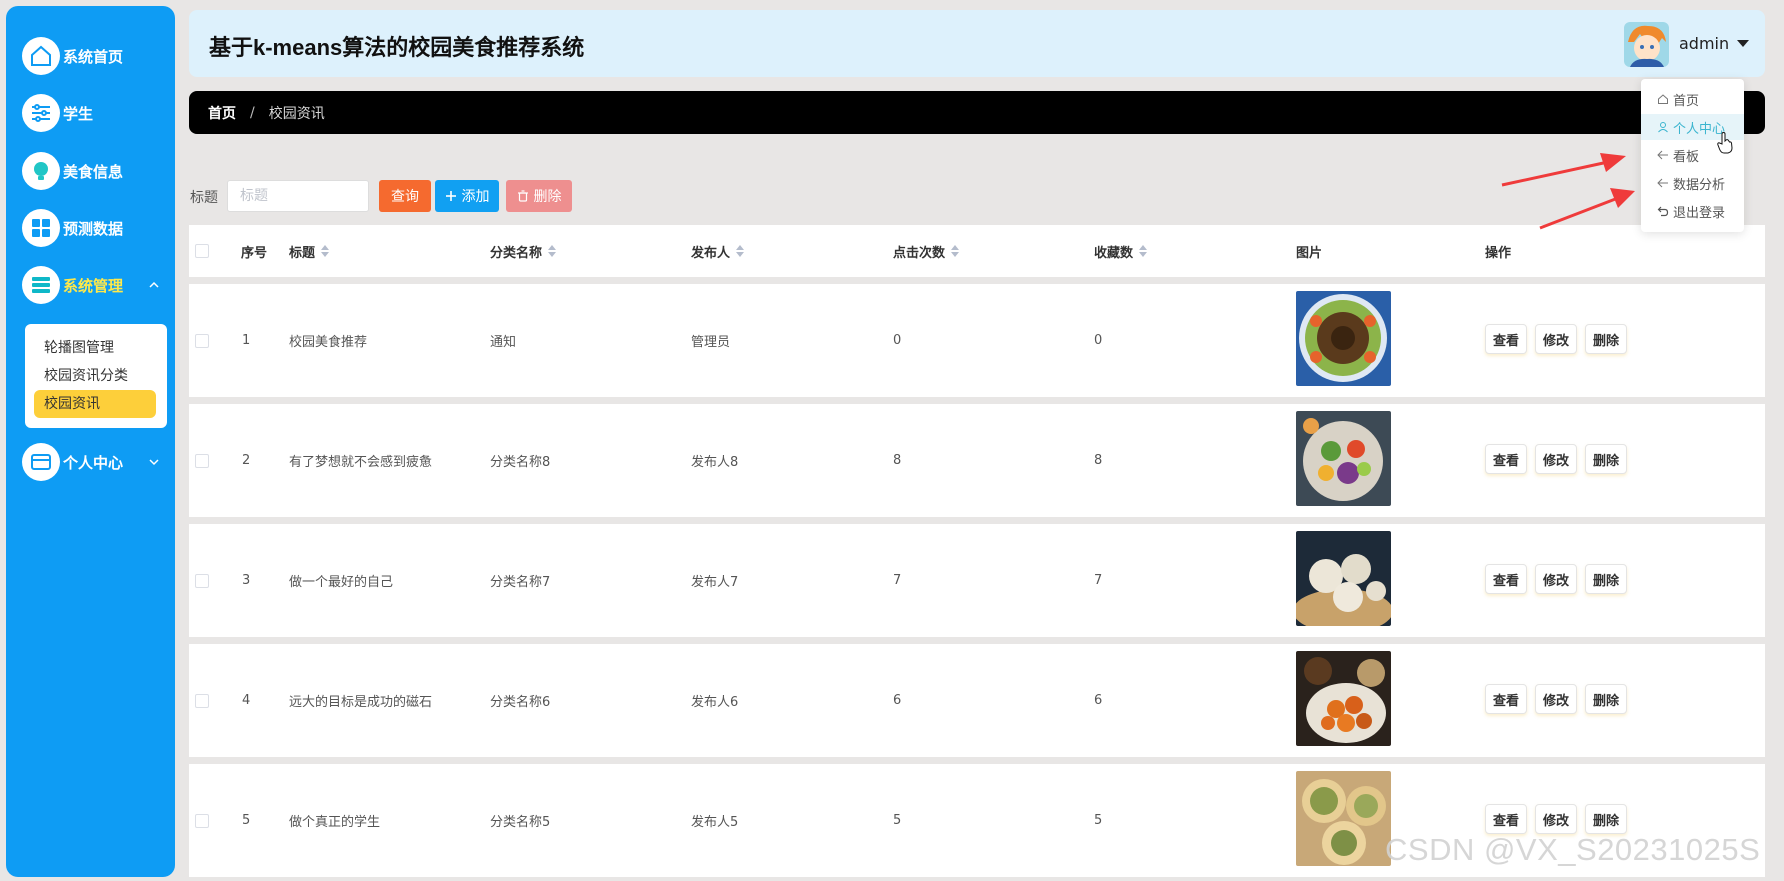 Image resolution: width=1784 pixels, height=881 pixels. I want to click on sliders-icon, so click(41, 113).